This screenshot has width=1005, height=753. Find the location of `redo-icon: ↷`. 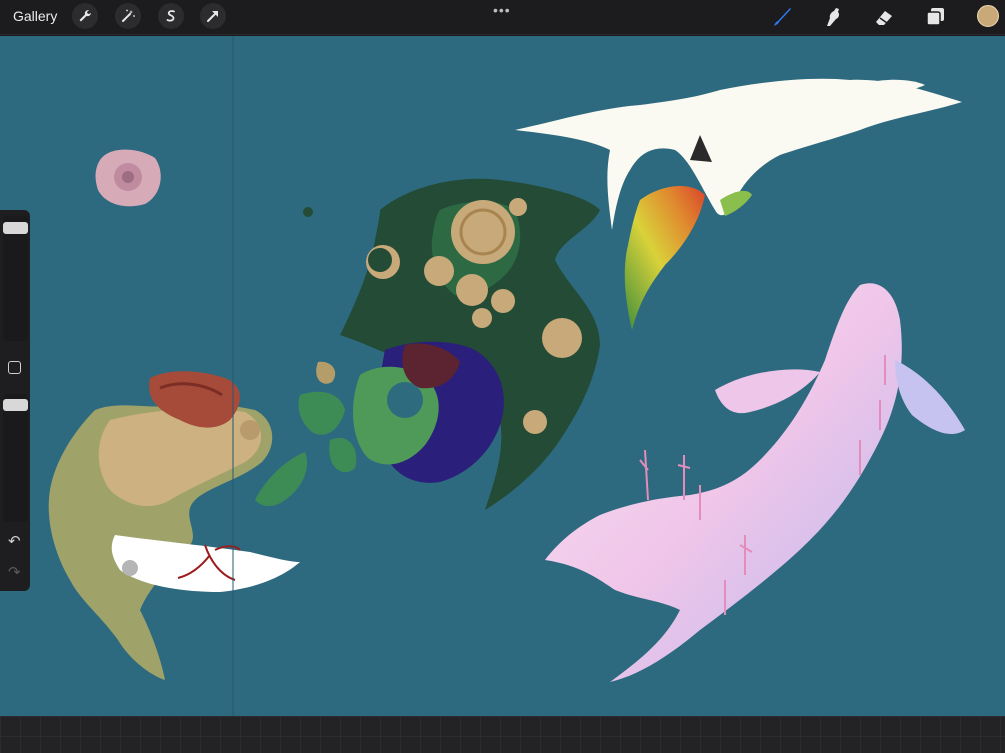

redo-icon: ↷ is located at coordinates (14, 572).